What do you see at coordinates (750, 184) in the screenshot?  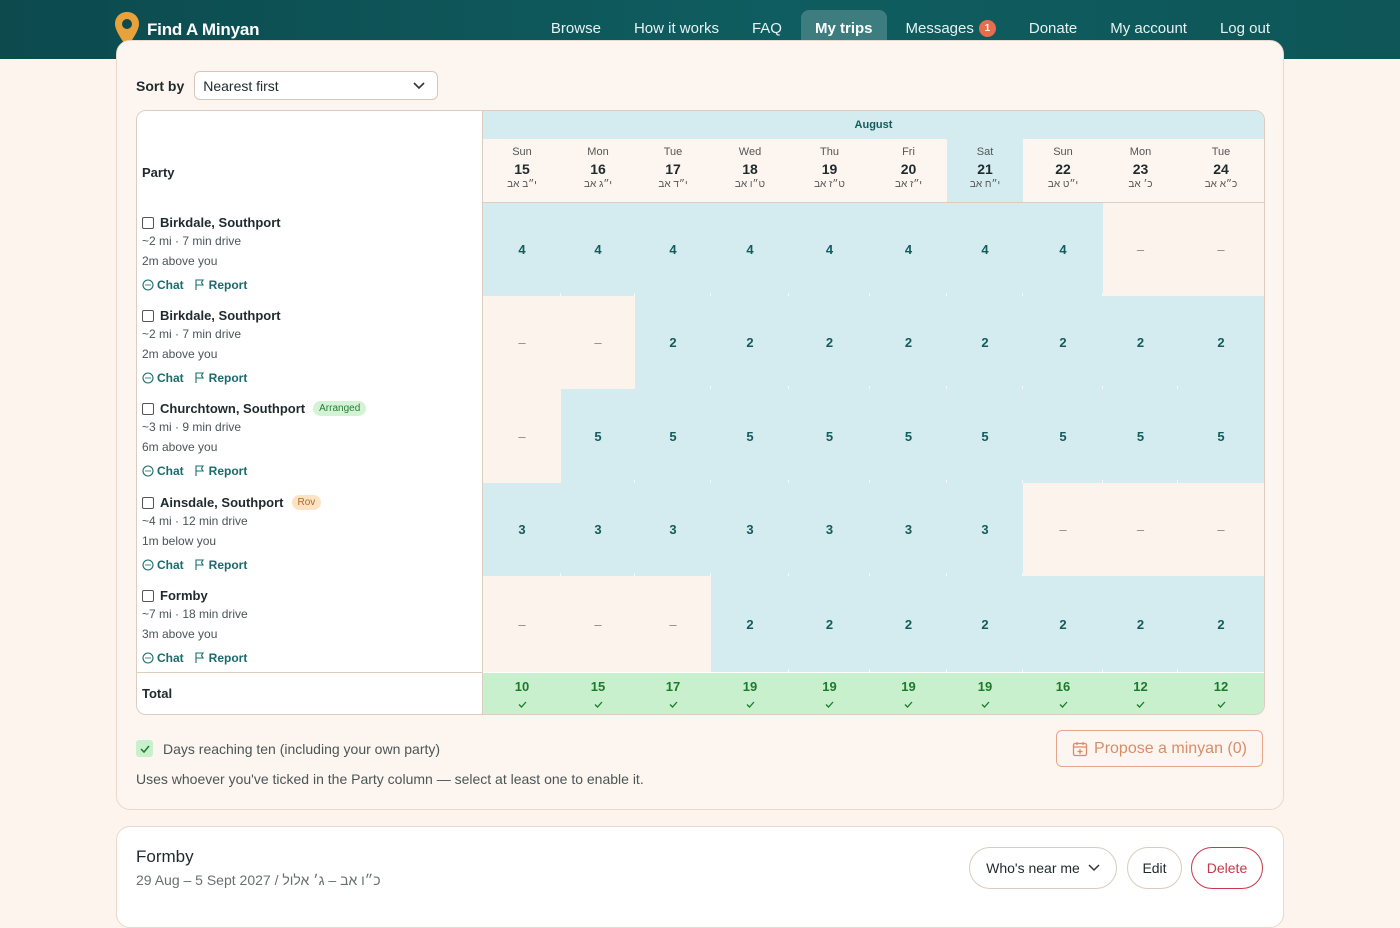 I see `hebrew-date: ט״ו אב` at bounding box center [750, 184].